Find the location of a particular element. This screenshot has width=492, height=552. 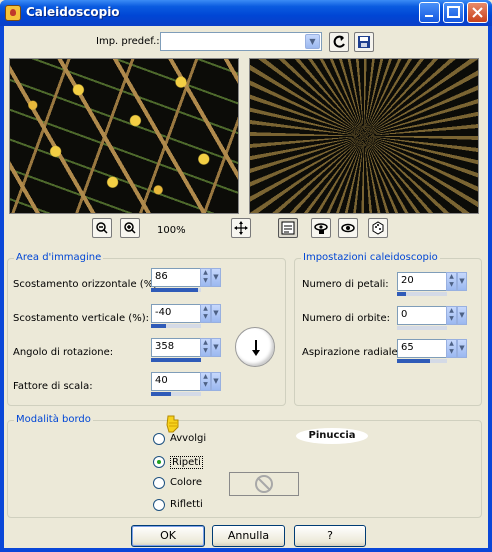

maximize-icon is located at coordinates (453, 12).